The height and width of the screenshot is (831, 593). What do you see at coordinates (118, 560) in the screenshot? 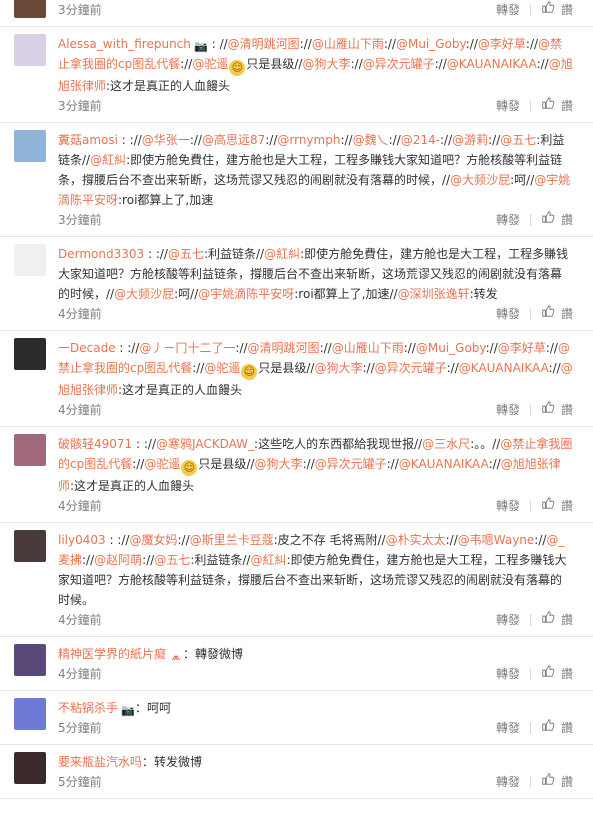
I see `mention-link: @赵阿萌` at bounding box center [118, 560].